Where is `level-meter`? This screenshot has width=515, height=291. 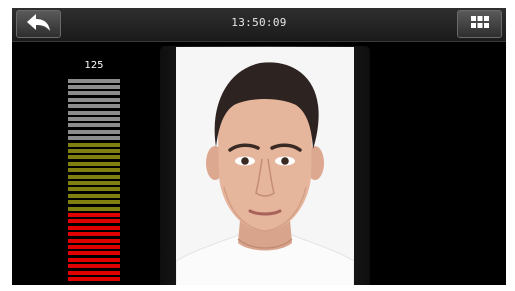 level-meter is located at coordinates (94, 178).